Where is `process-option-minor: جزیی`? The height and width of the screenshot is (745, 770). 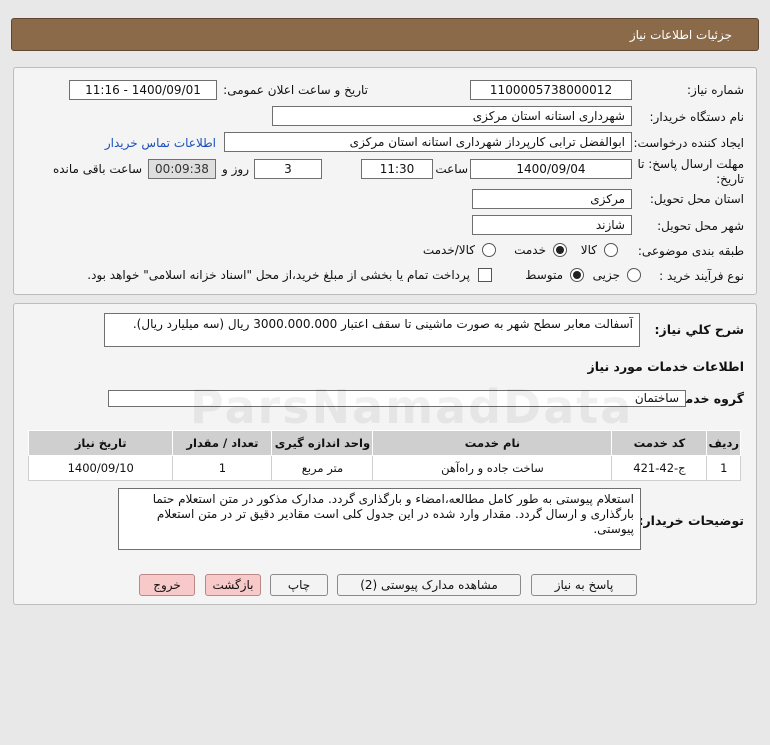
process-option-minor: جزیی is located at coordinates (606, 275).